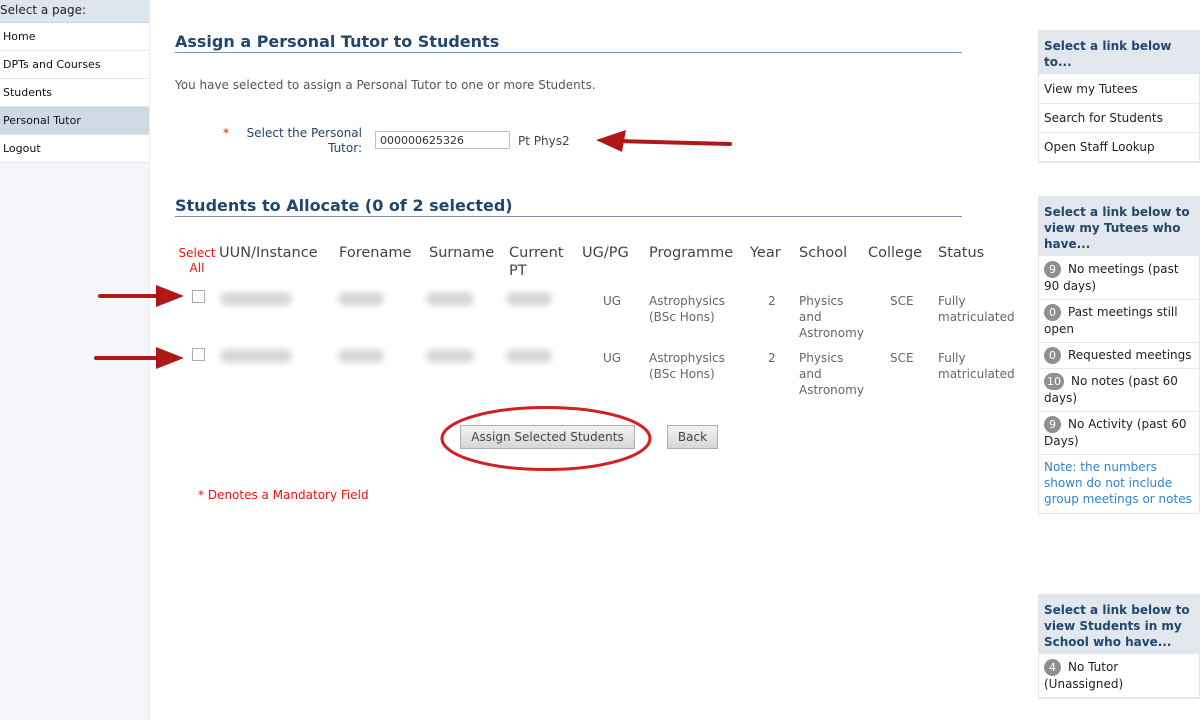 This screenshot has height=720, width=1200. I want to click on filter-label: Requested meetings, so click(1130, 355).